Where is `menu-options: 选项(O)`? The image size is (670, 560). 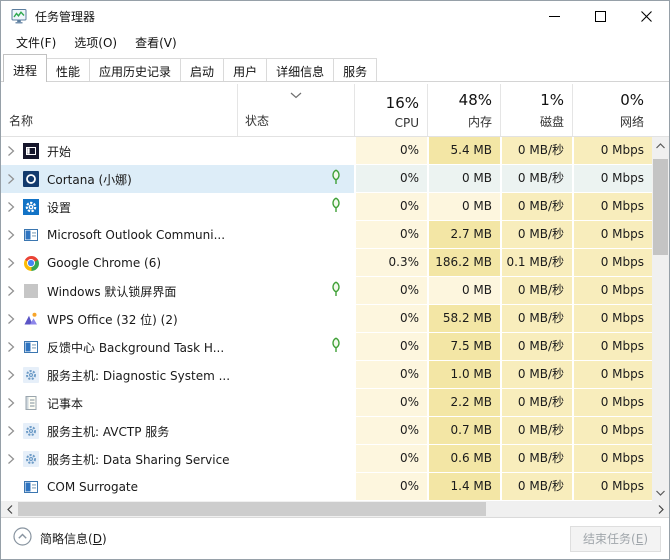
menu-options: 选项(O) is located at coordinates (95, 42).